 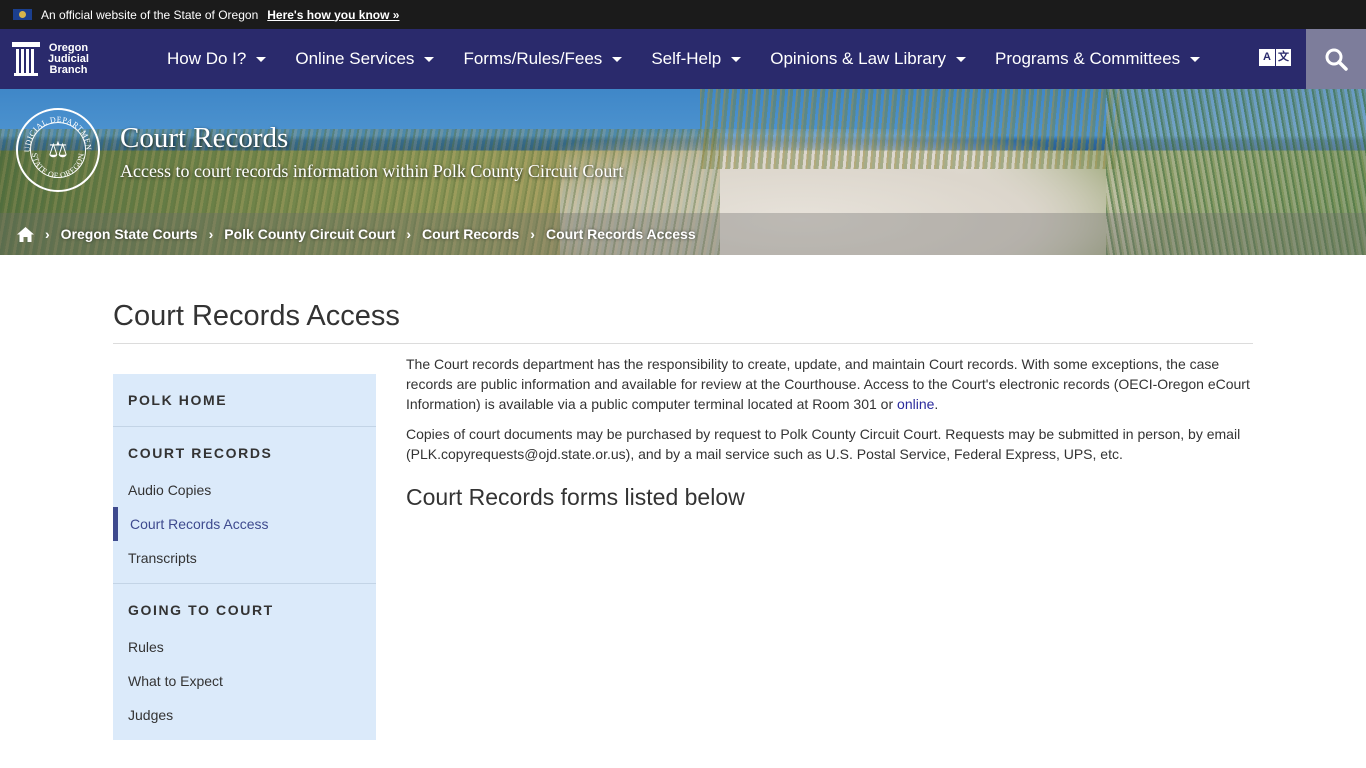 I want to click on sidenav-item-transcripts: Transcripts, so click(x=244, y=558).